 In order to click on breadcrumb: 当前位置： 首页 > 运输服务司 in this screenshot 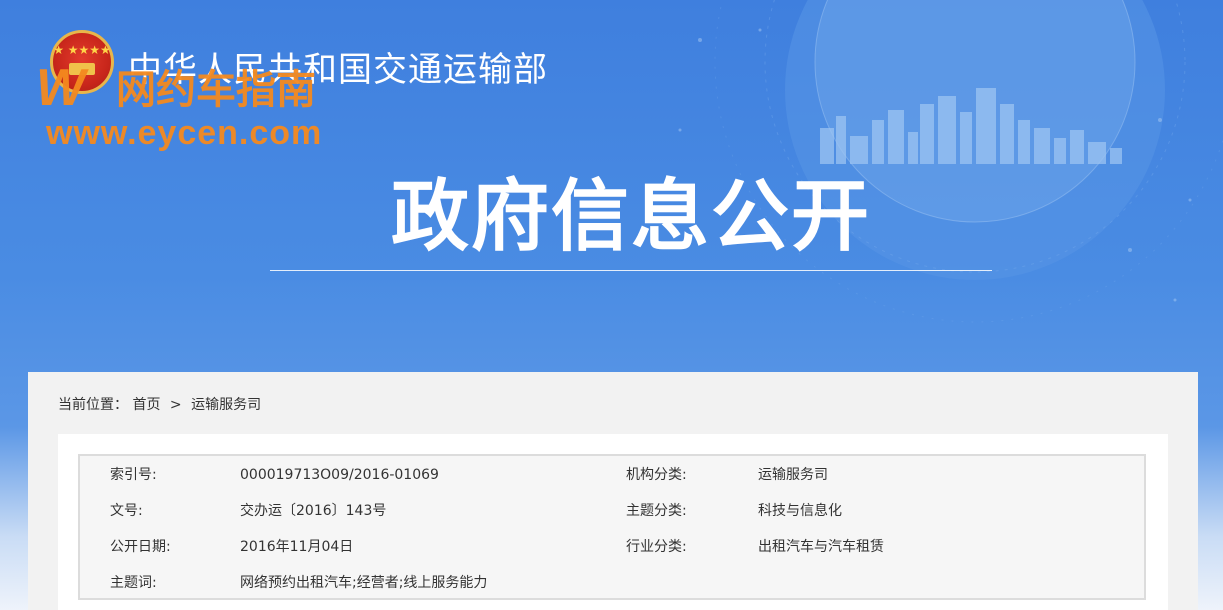, I will do `click(159, 404)`.